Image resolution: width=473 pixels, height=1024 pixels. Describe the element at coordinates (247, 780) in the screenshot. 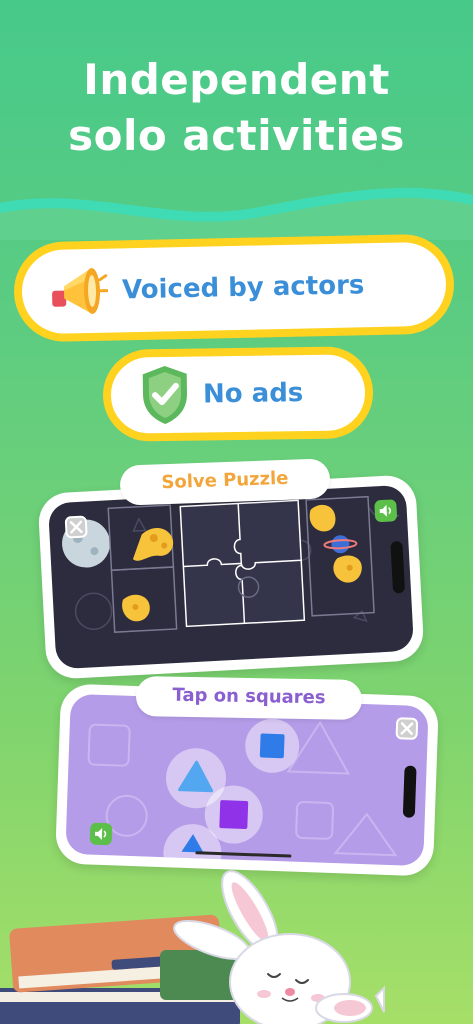

I see `squares-screen` at that location.